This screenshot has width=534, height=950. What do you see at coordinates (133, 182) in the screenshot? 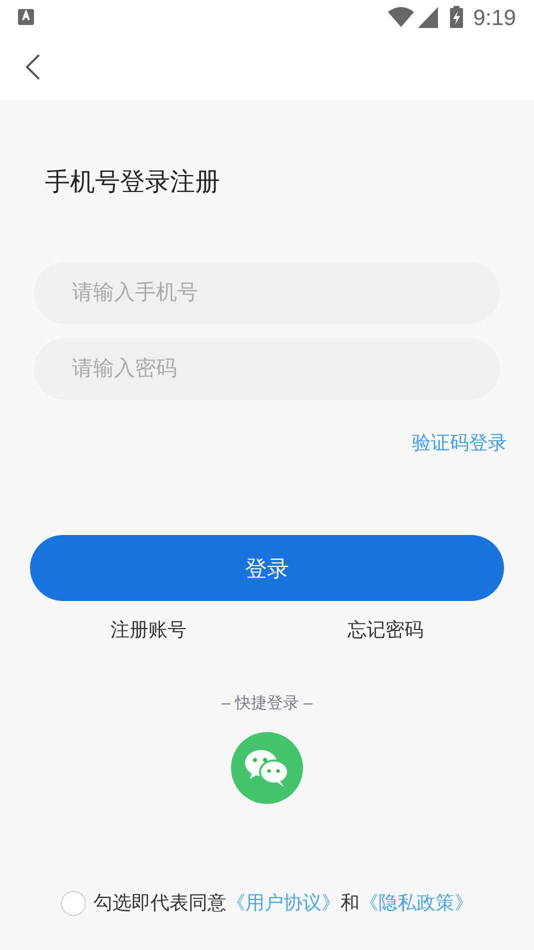
I see `page-title: 手机号登录注册` at bounding box center [133, 182].